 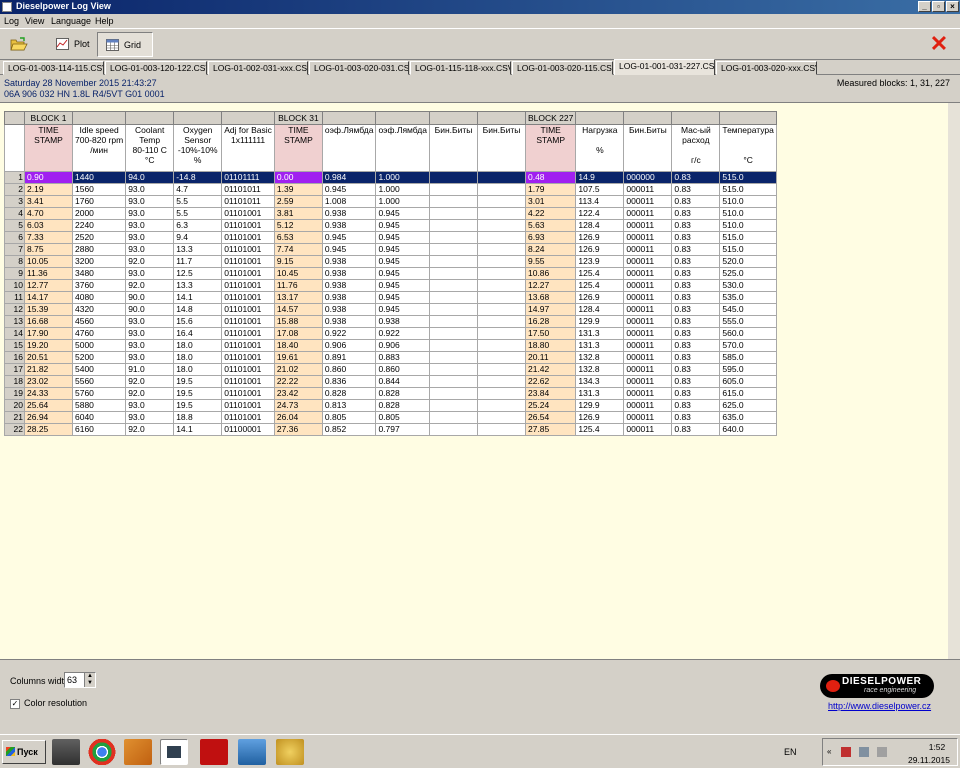 I want to click on open-file-button, so click(x=19, y=44).